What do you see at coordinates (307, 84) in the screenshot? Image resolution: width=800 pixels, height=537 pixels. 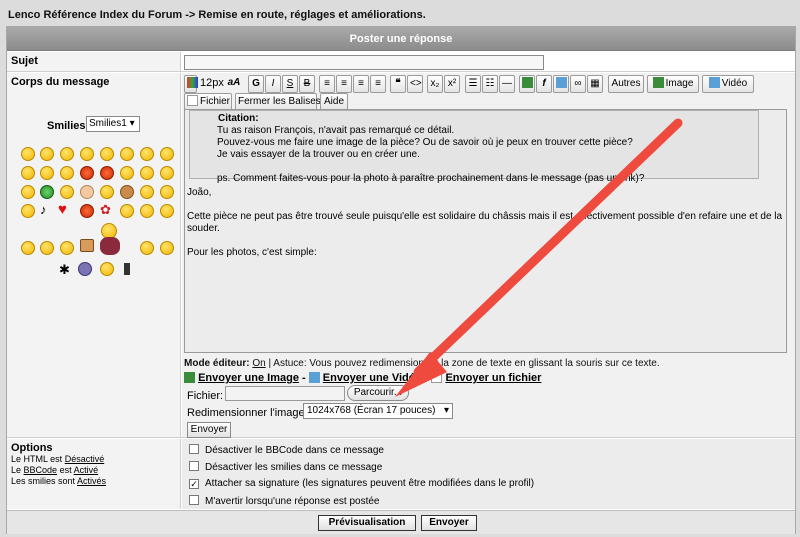 I see `strike-button: B` at bounding box center [307, 84].